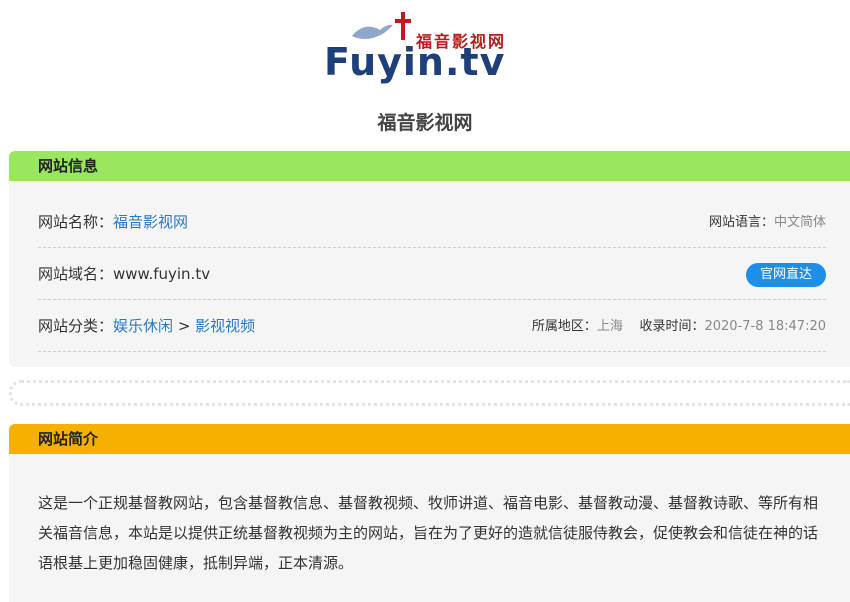  Describe the element at coordinates (429, 166) in the screenshot. I see `site-info-heading: 网站信息` at that location.